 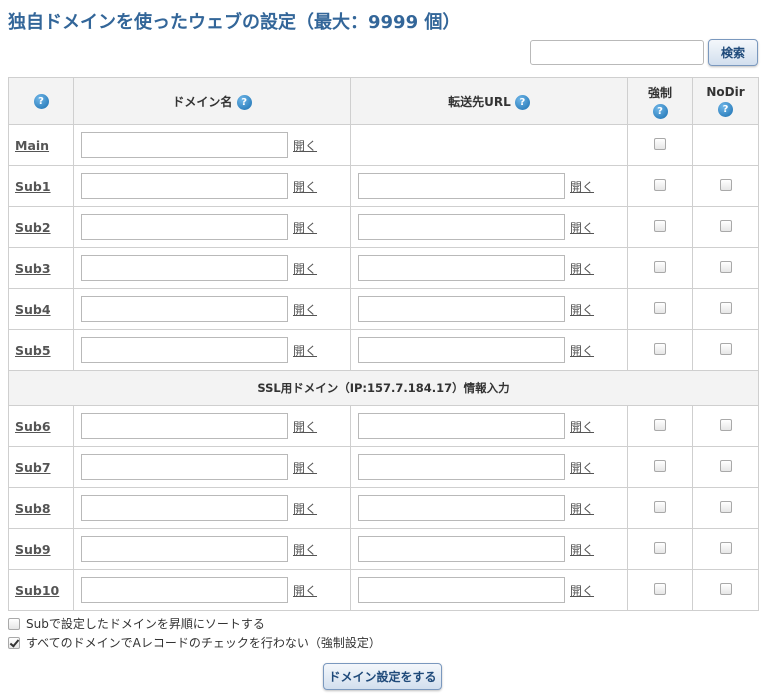 What do you see at coordinates (30, 350) in the screenshot?
I see `sub-link: Sub5` at bounding box center [30, 350].